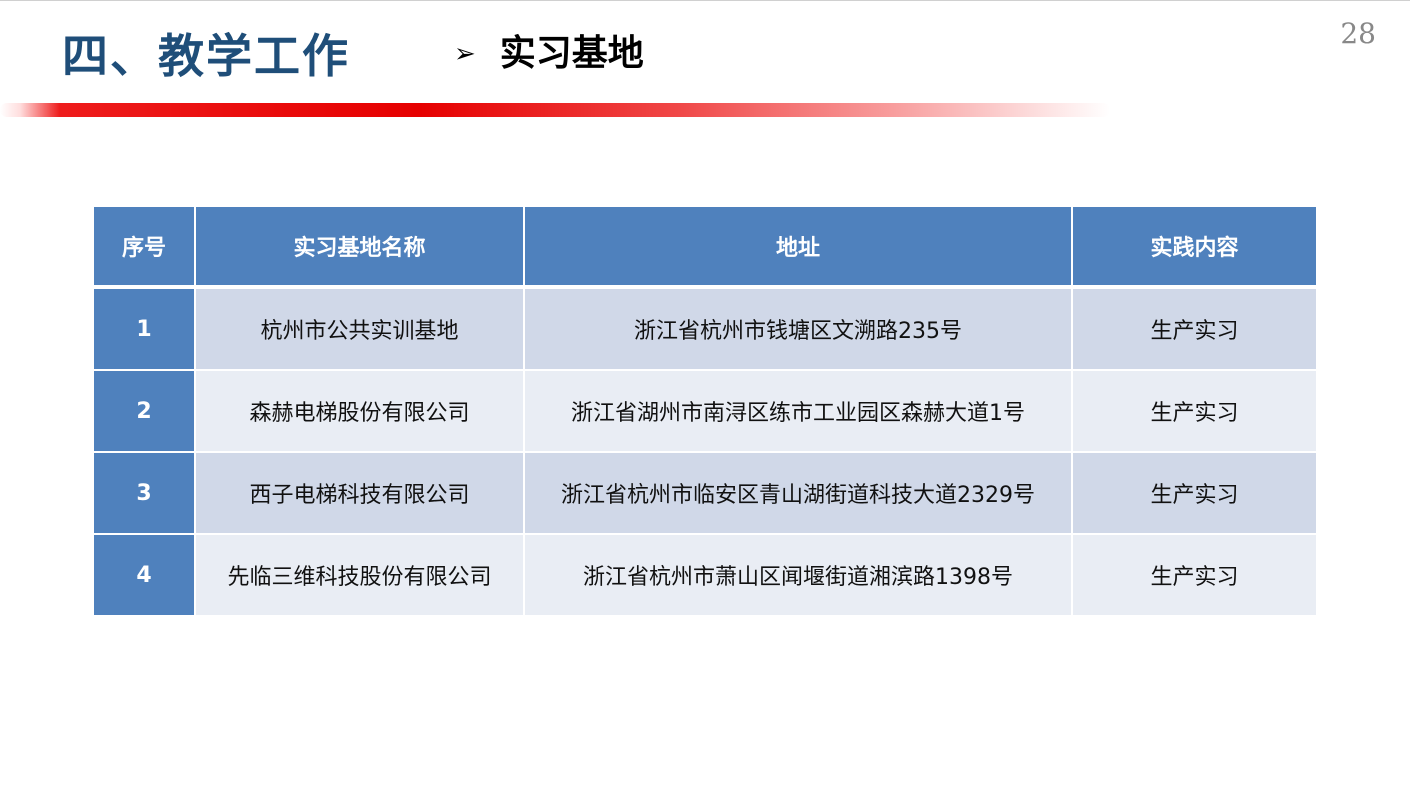 Image resolution: width=1410 pixels, height=796 pixels. I want to click on cell-seq: 3, so click(145, 493).